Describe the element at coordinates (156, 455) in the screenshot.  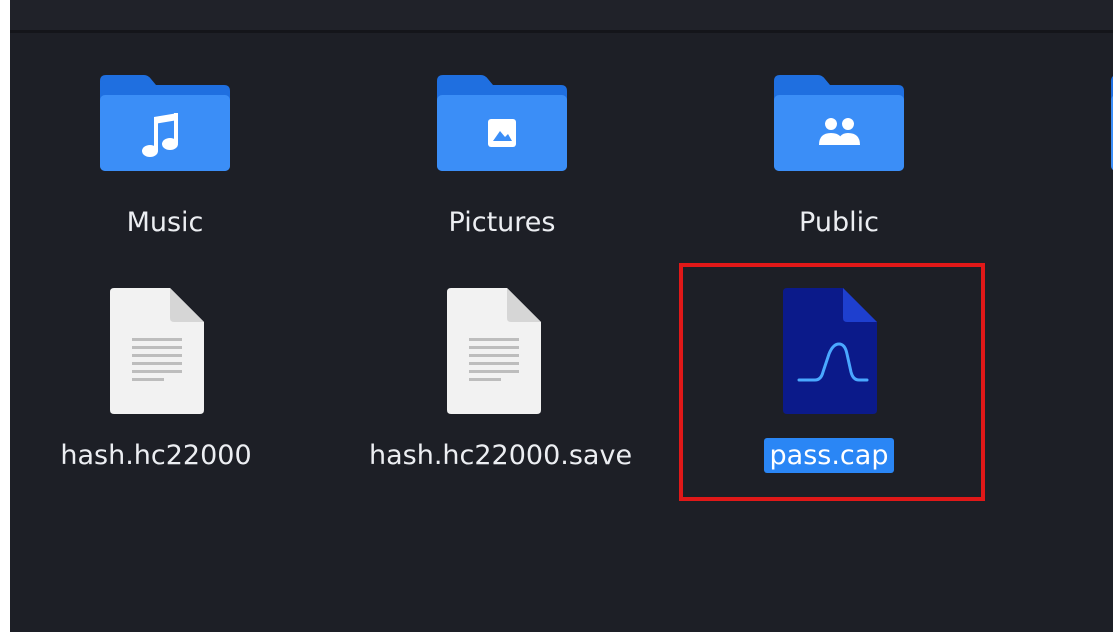
I see `file-name-label: hash.hc22000` at that location.